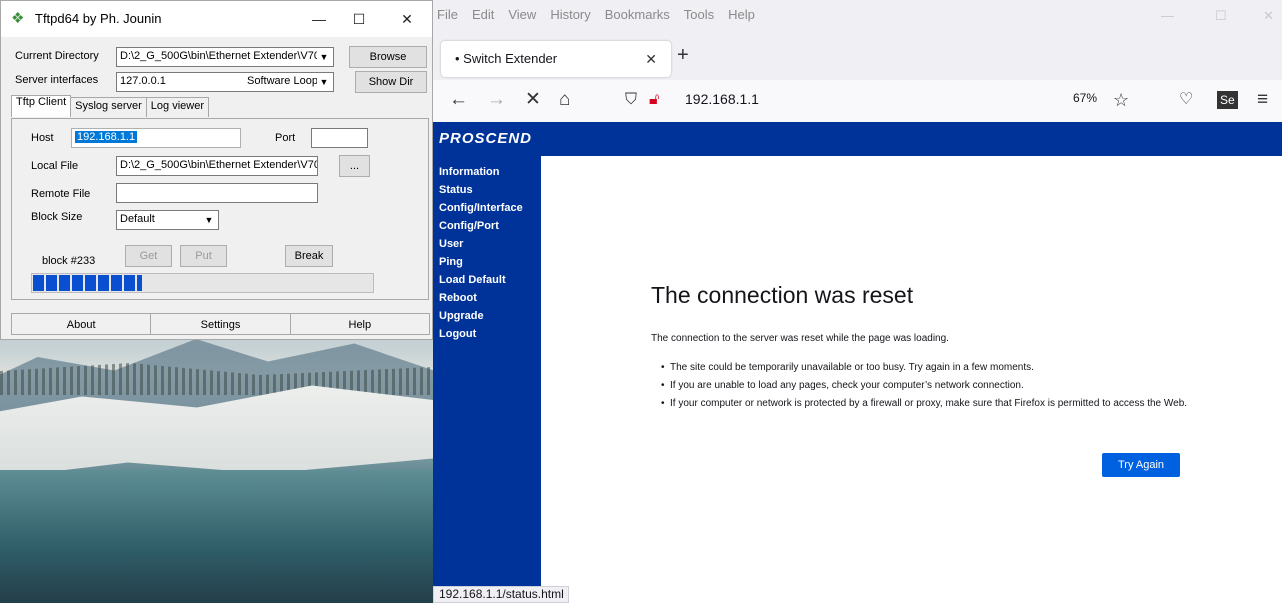 This screenshot has width=1282, height=603. I want to click on try-again-button: Try Again, so click(1141, 465).